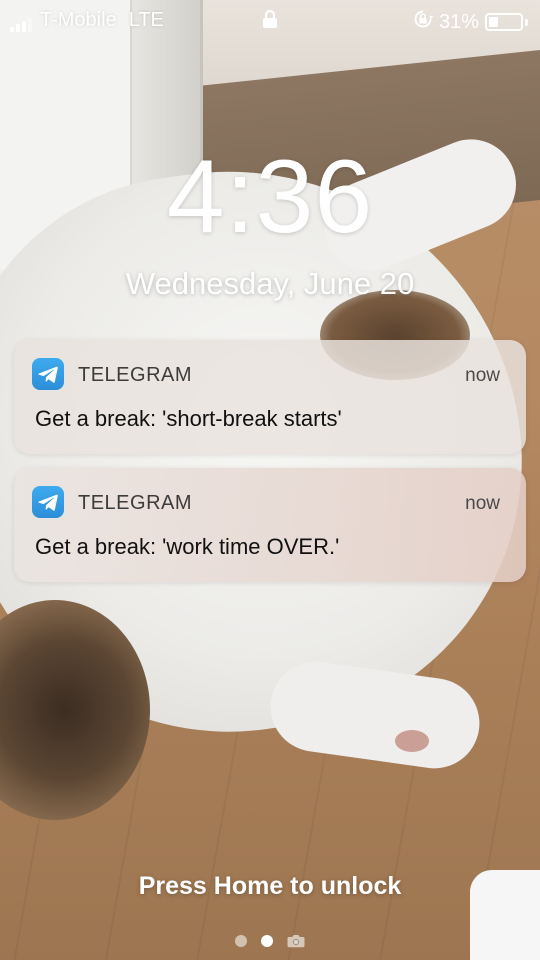 Image resolution: width=540 pixels, height=960 pixels. I want to click on lock-screen-date: Wednesday, June 20, so click(270, 283).